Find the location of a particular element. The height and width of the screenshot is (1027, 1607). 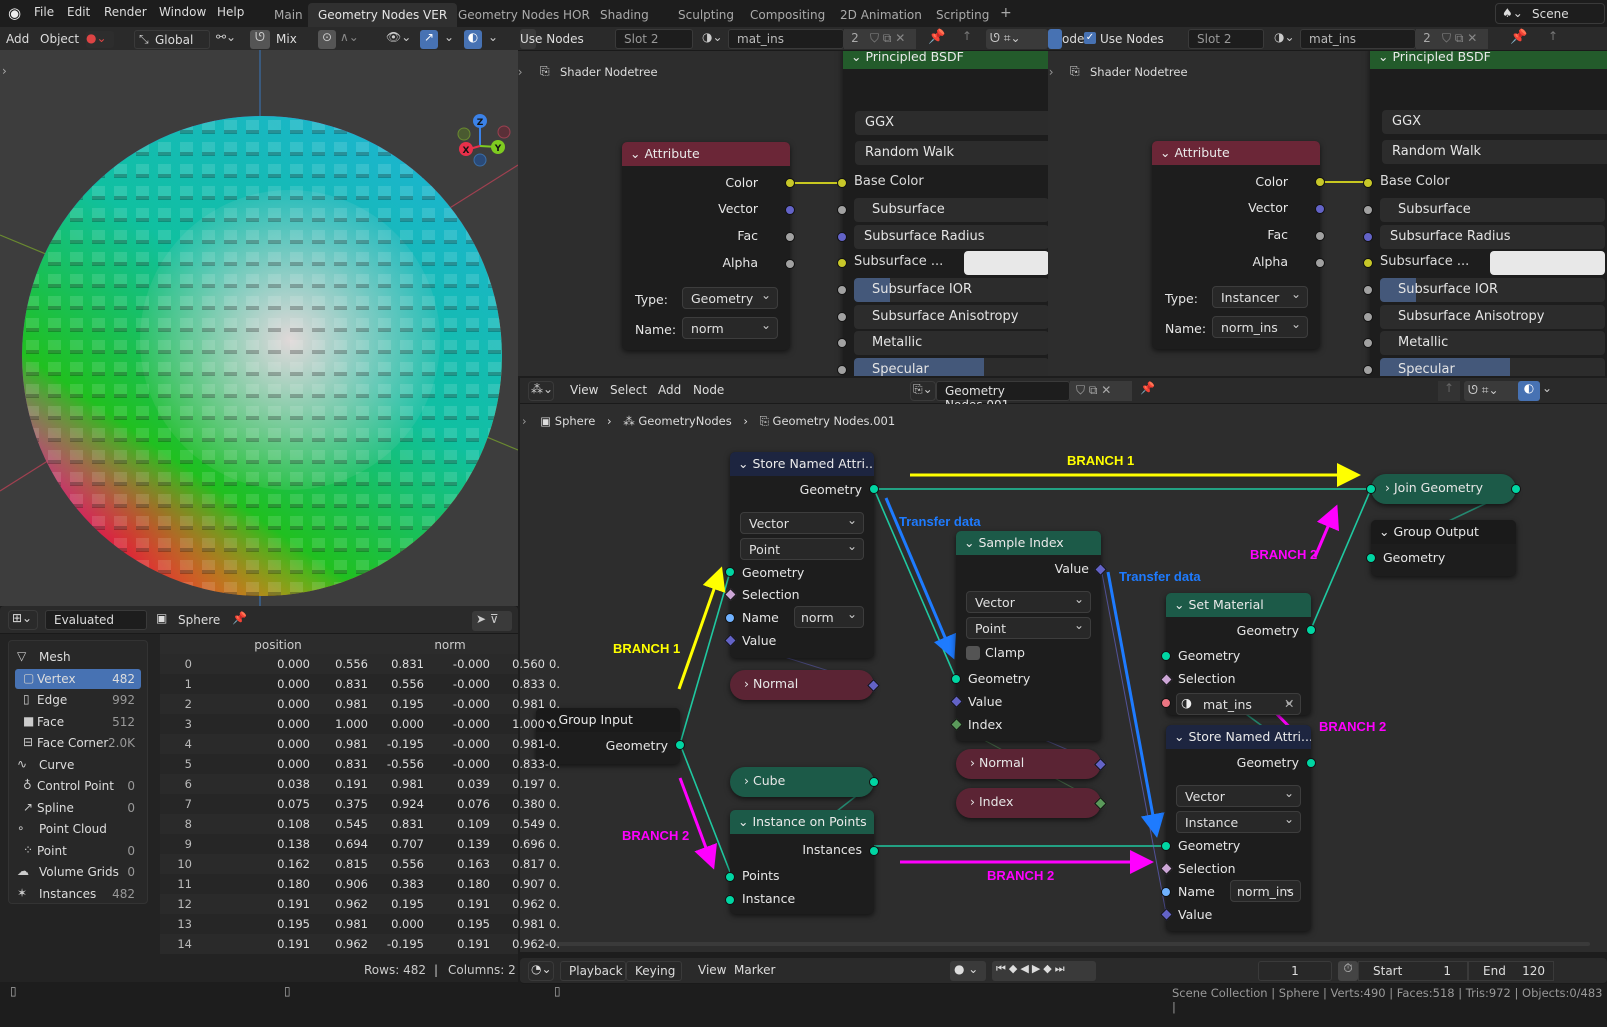

start-frame-field: Start 1 is located at coordinates (1413, 971).